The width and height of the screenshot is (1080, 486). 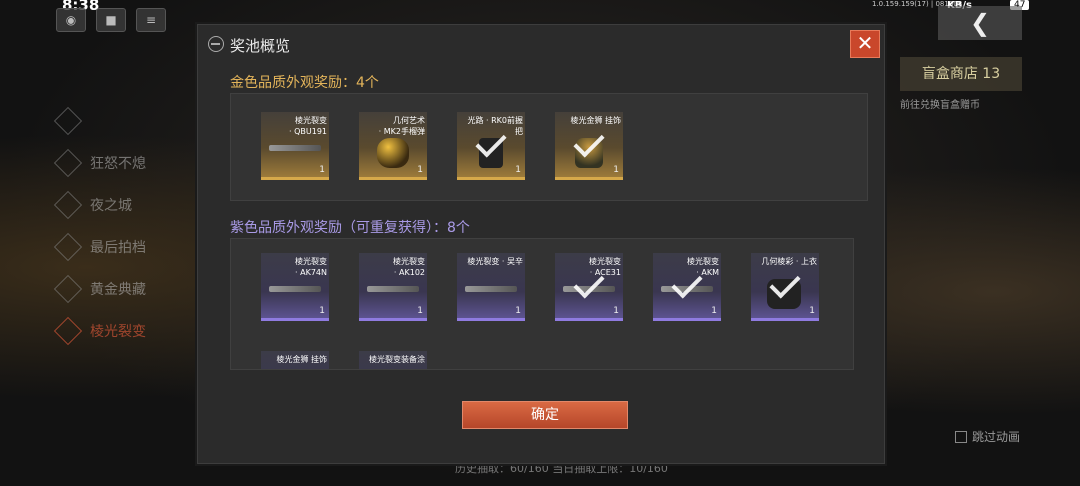 I want to click on settings-icon: ≡, so click(x=151, y=20).